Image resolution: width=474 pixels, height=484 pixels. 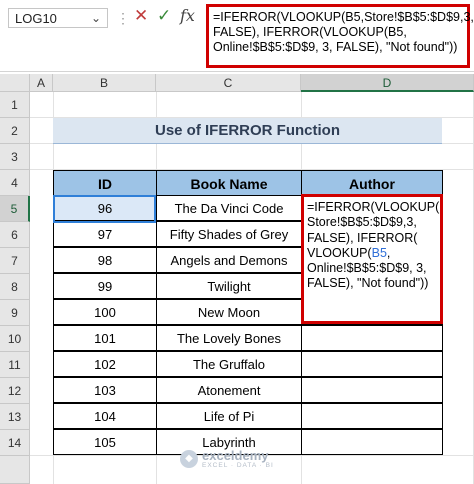 What do you see at coordinates (105, 286) in the screenshot?
I see `id-cell: 99` at bounding box center [105, 286].